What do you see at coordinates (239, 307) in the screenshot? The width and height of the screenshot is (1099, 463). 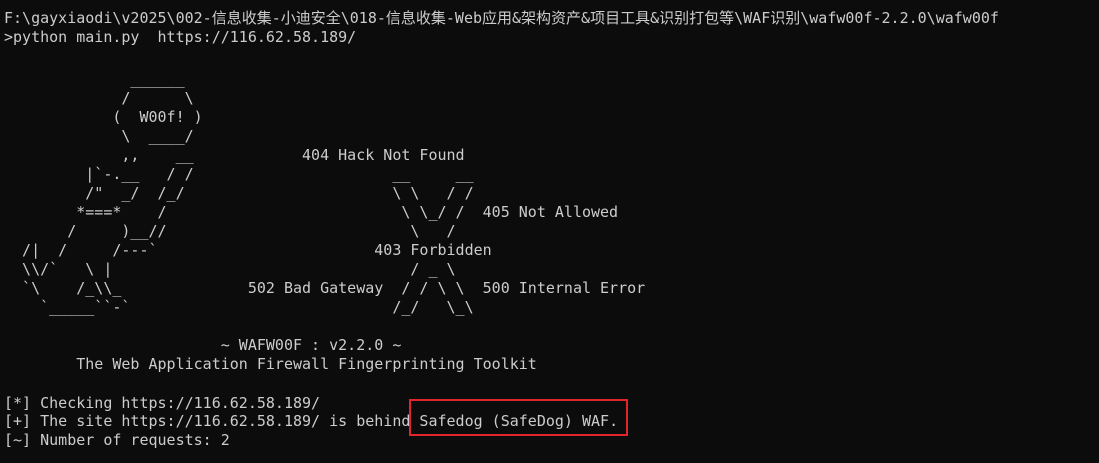 I see `banner-line: `_____``-` /_/ \_\` at bounding box center [239, 307].